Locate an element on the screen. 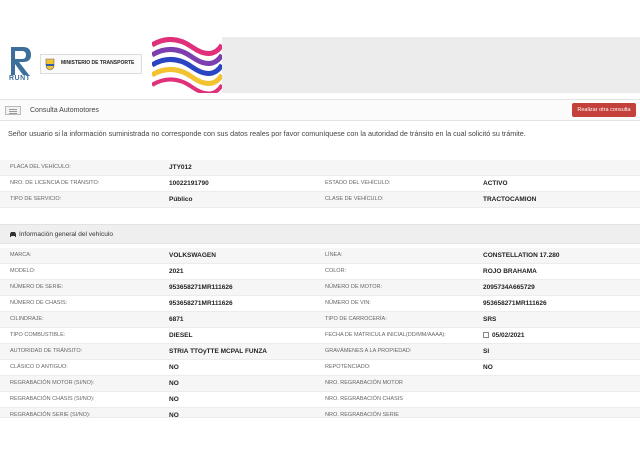  field-label: NÚMERO DE VIN: is located at coordinates (348, 303).